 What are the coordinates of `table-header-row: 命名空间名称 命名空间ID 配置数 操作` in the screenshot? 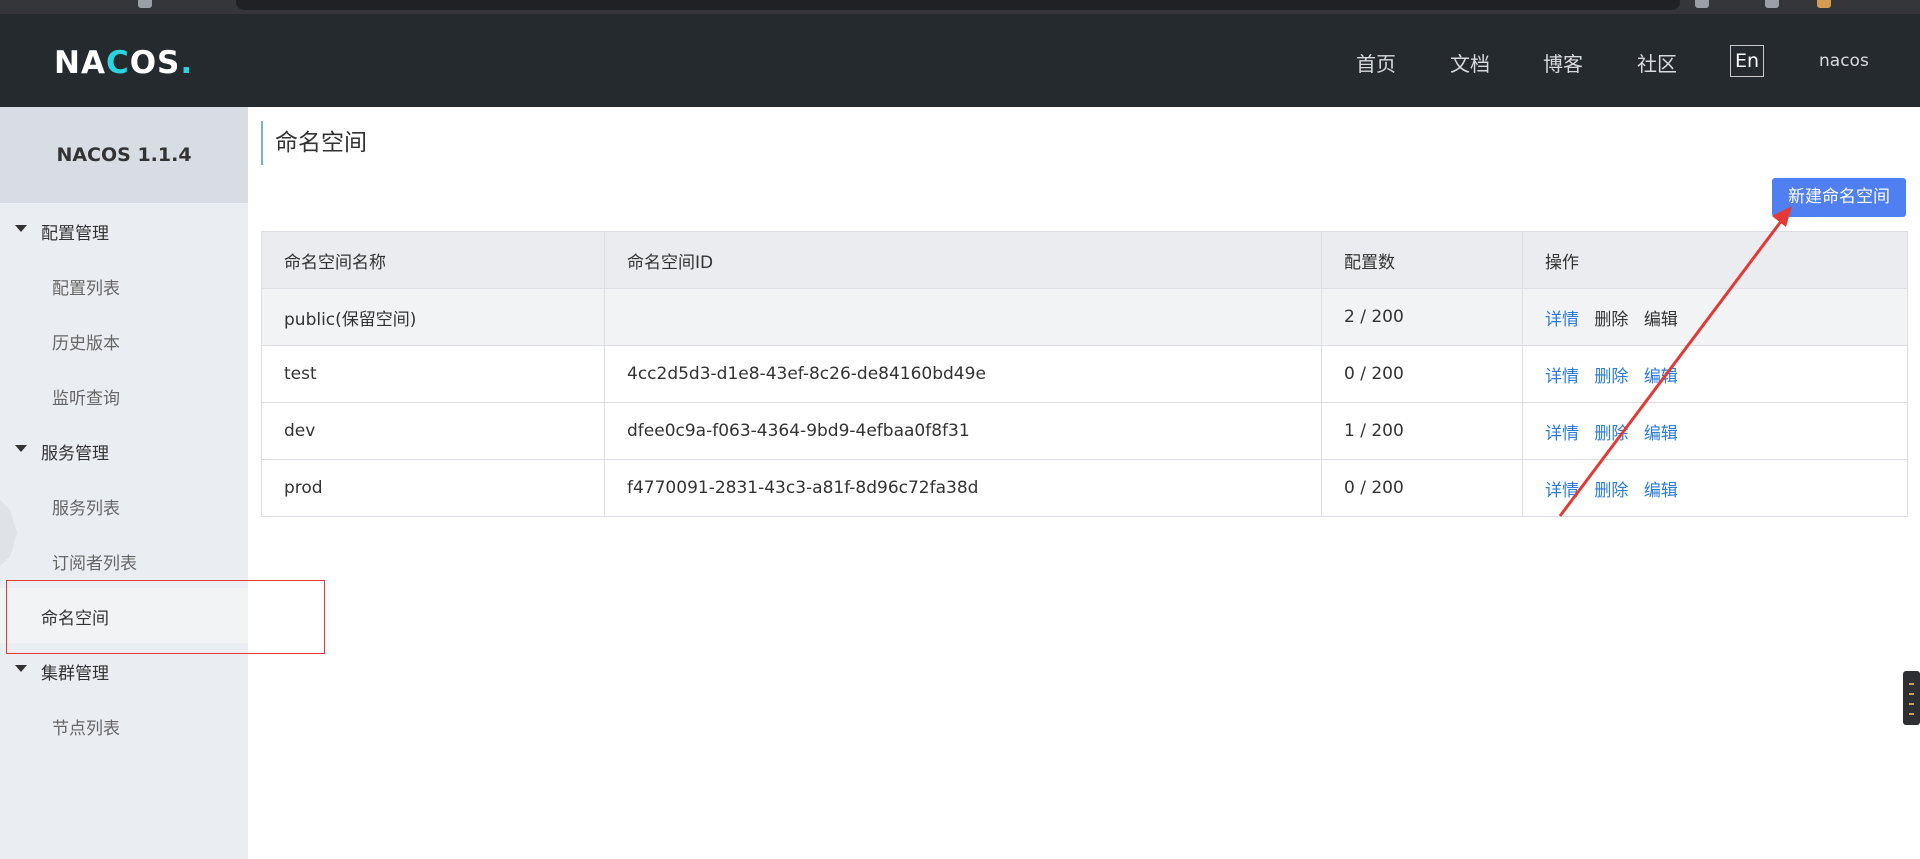 It's located at (1084, 260).